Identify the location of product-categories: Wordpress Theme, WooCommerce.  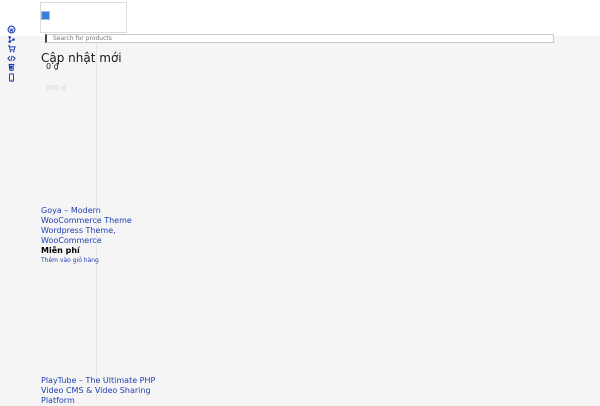
(101, 236).